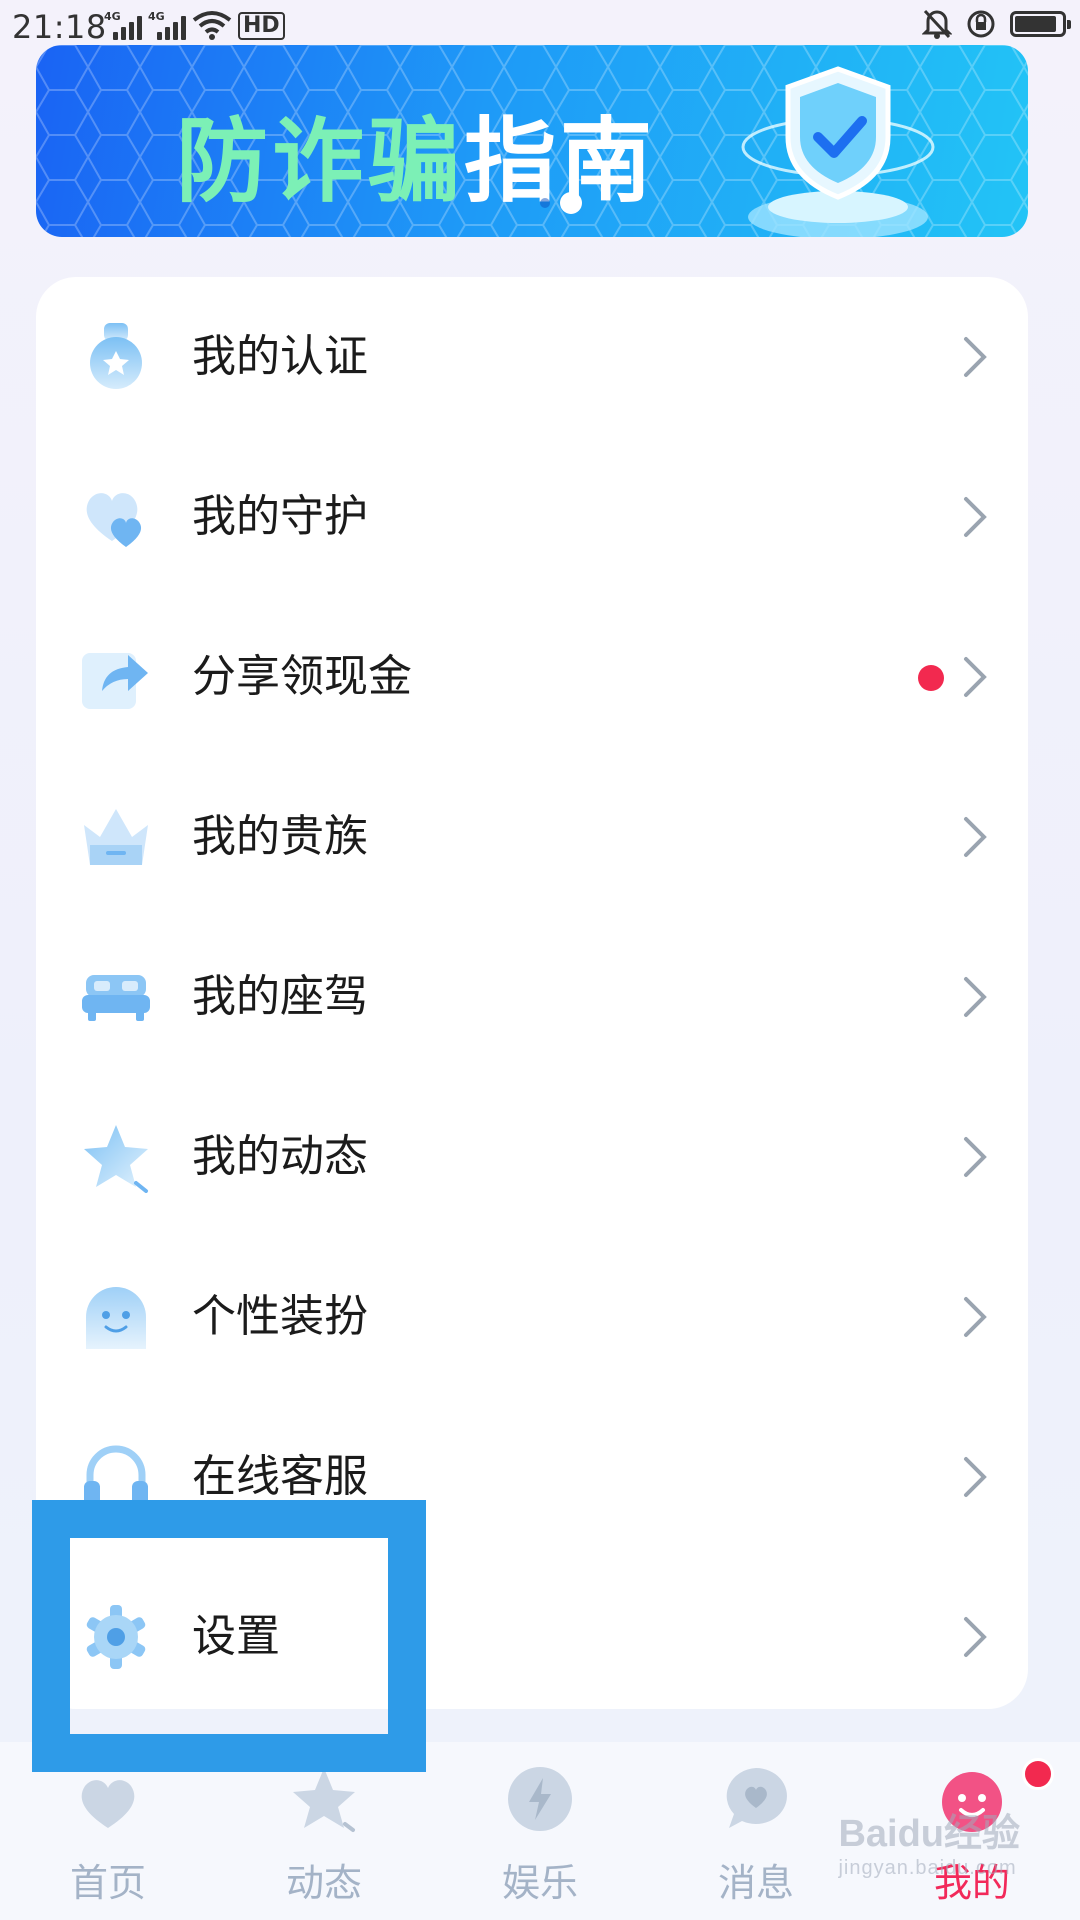 The width and height of the screenshot is (1080, 1920). What do you see at coordinates (116, 998) in the screenshot?
I see `car-icon` at bounding box center [116, 998].